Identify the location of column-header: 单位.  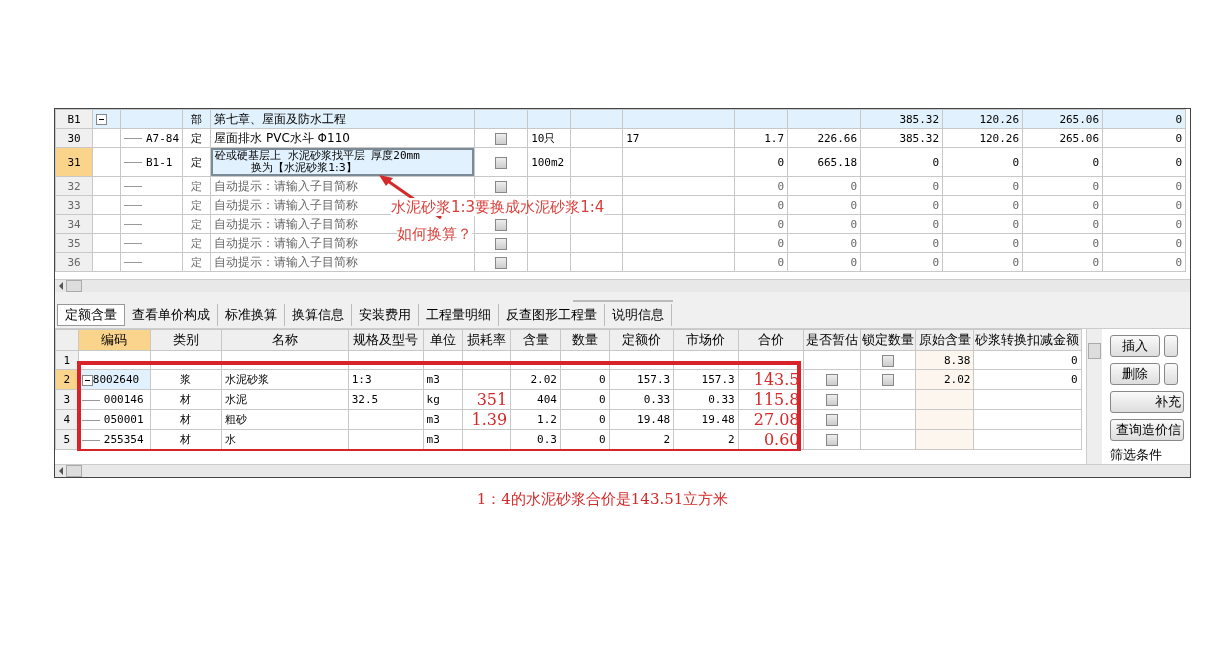
(443, 340).